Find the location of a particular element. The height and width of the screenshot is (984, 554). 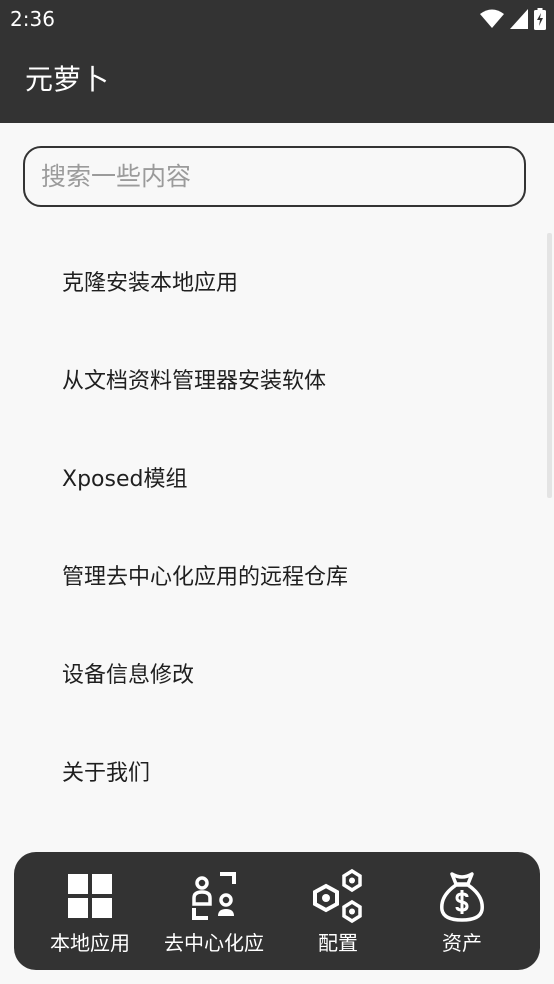

menu-item-label: Xposed模组 is located at coordinates (125, 479).